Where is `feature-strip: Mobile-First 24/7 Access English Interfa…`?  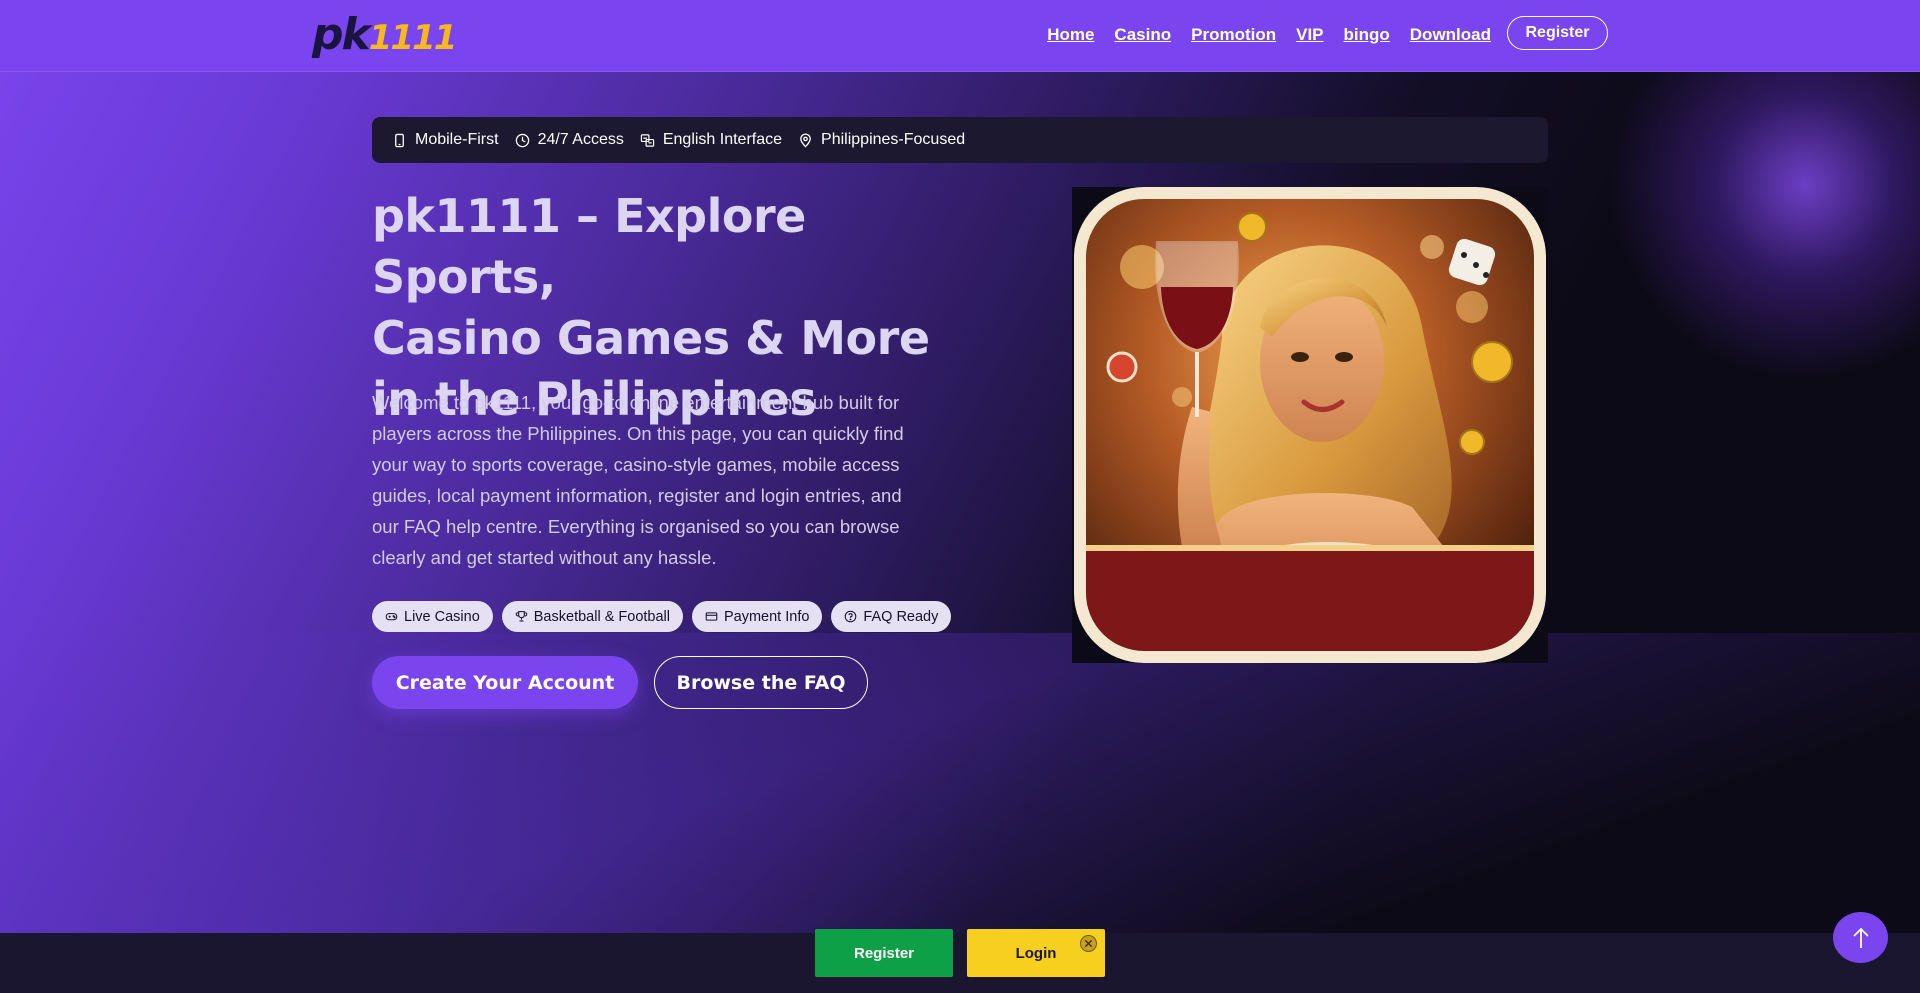
feature-strip: Mobile-First 24/7 Access English Interfa… is located at coordinates (960, 140).